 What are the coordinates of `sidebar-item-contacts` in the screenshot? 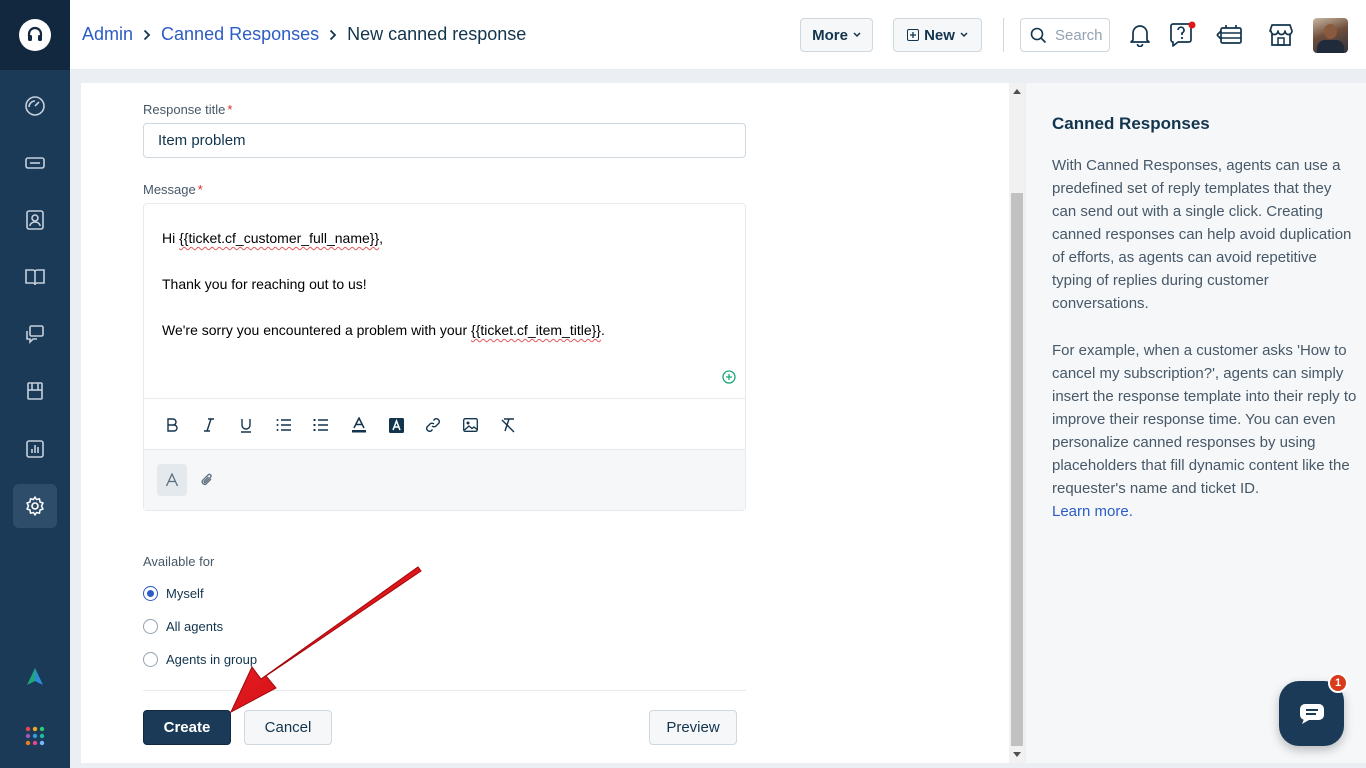 It's located at (35, 220).